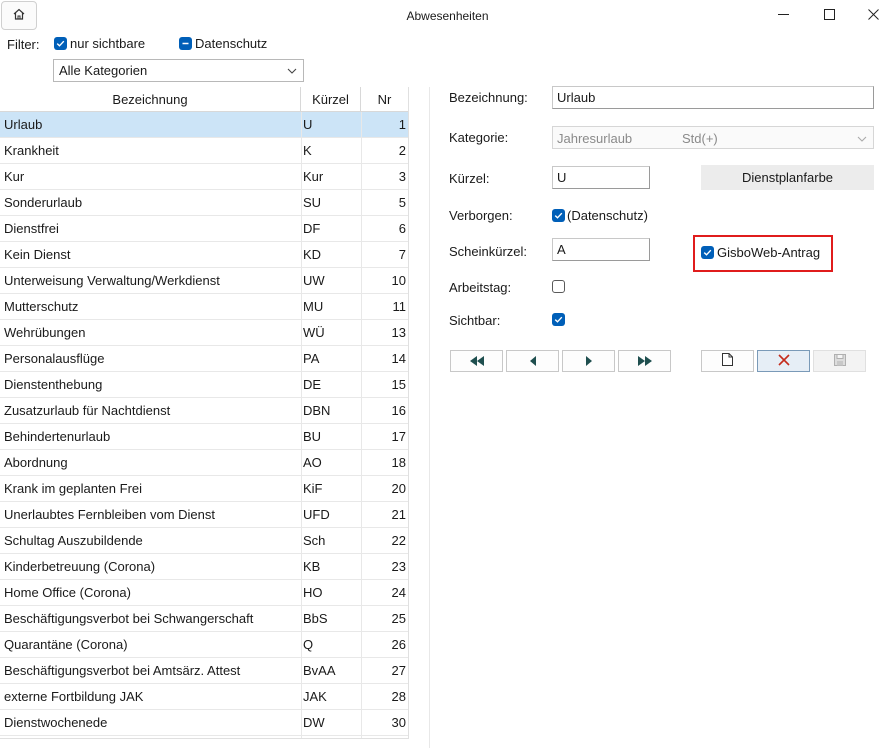  I want to click on arbeitstag-checkbox, so click(558, 286).